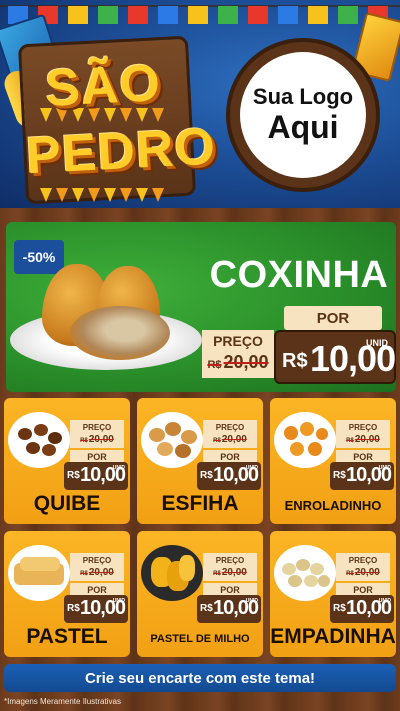 The image size is (400, 711). What do you see at coordinates (39, 440) in the screenshot?
I see `quibe-image` at bounding box center [39, 440].